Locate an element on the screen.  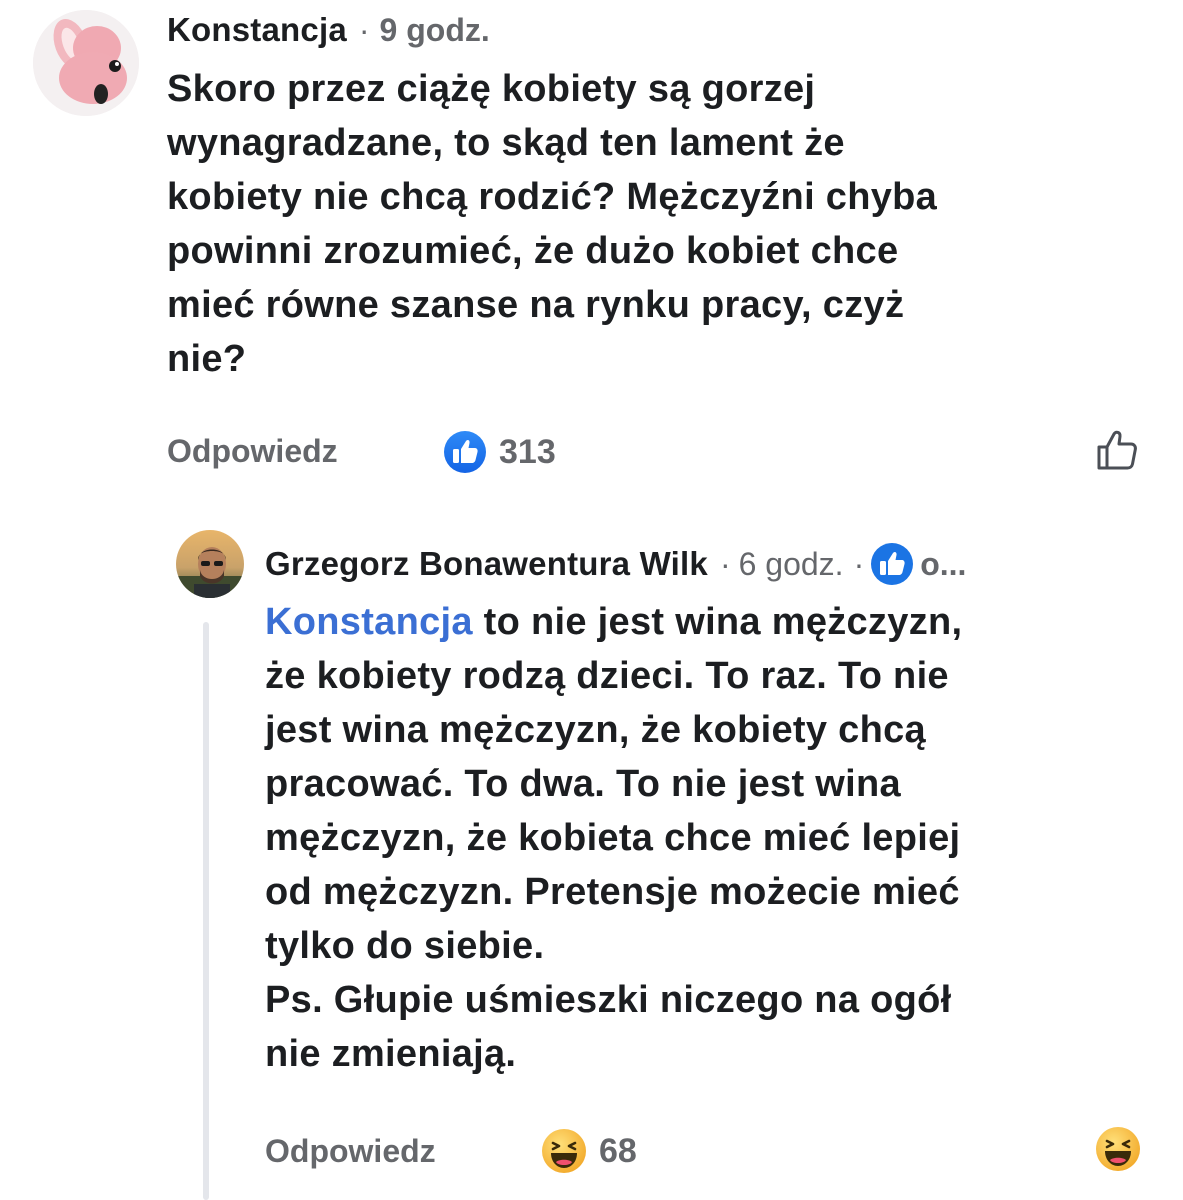
reply-author-name: Grzegorz Bonawentura Wilk is located at coordinates (486, 564).